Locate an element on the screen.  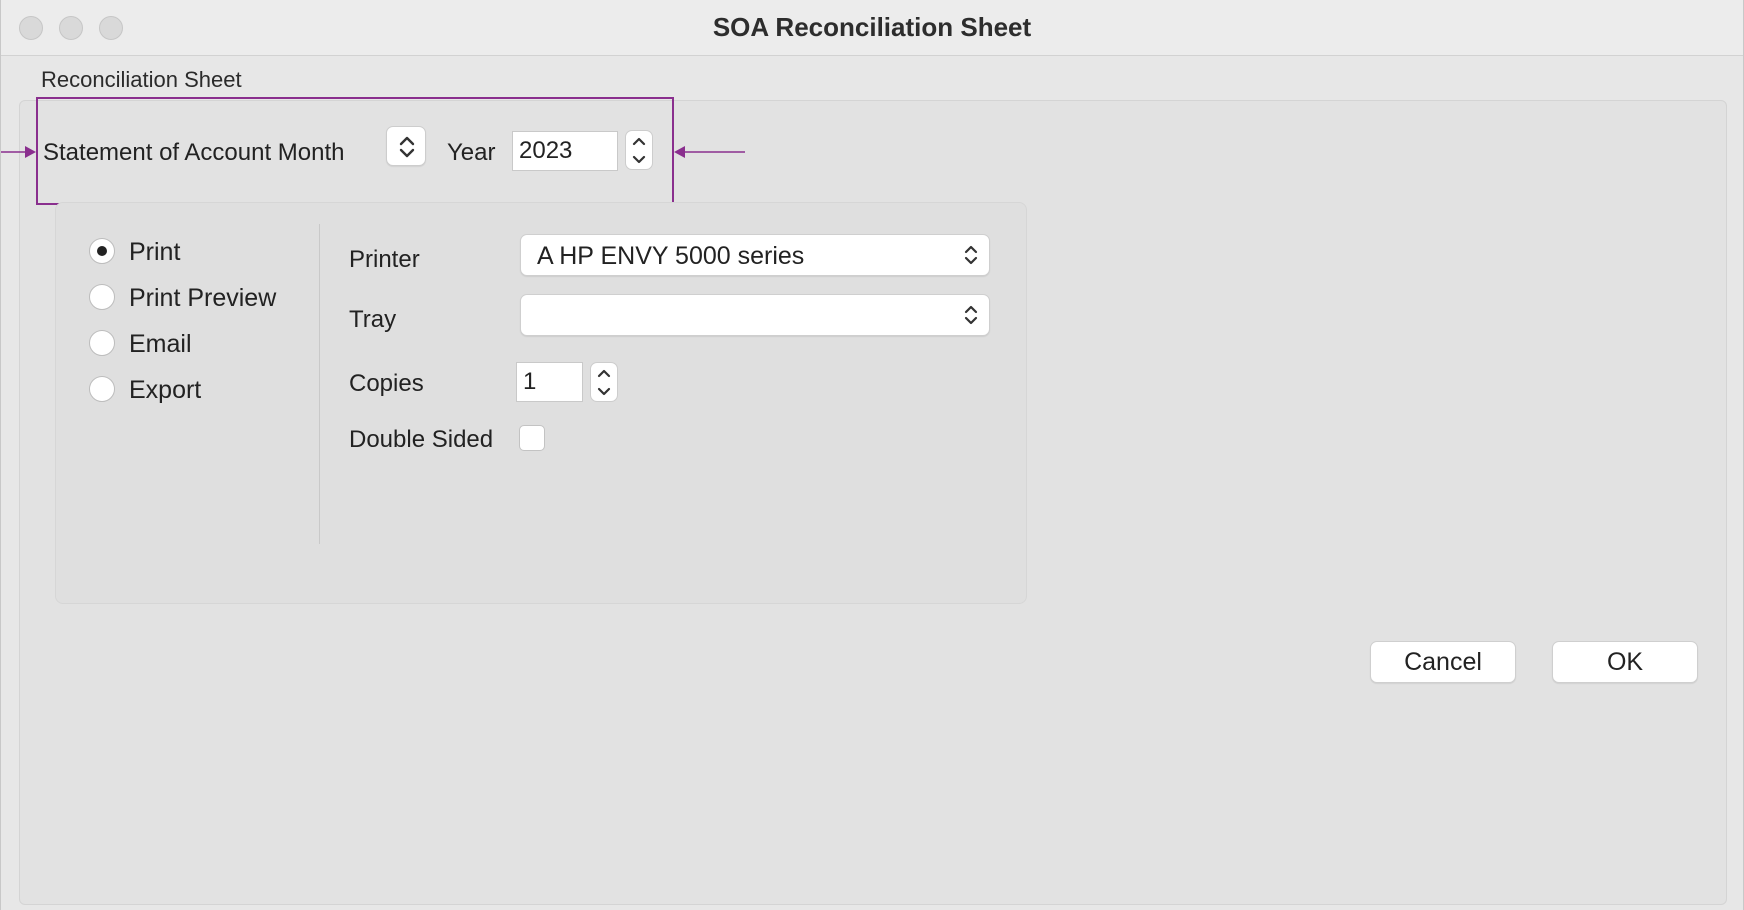
annotation-arrow-left-icon is located at coordinates (709, 152).